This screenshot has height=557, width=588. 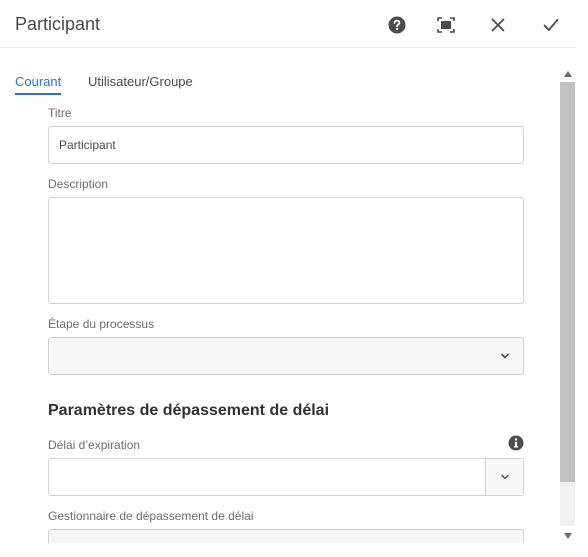 I want to click on timeout-dropdown-button, so click(x=504, y=477).